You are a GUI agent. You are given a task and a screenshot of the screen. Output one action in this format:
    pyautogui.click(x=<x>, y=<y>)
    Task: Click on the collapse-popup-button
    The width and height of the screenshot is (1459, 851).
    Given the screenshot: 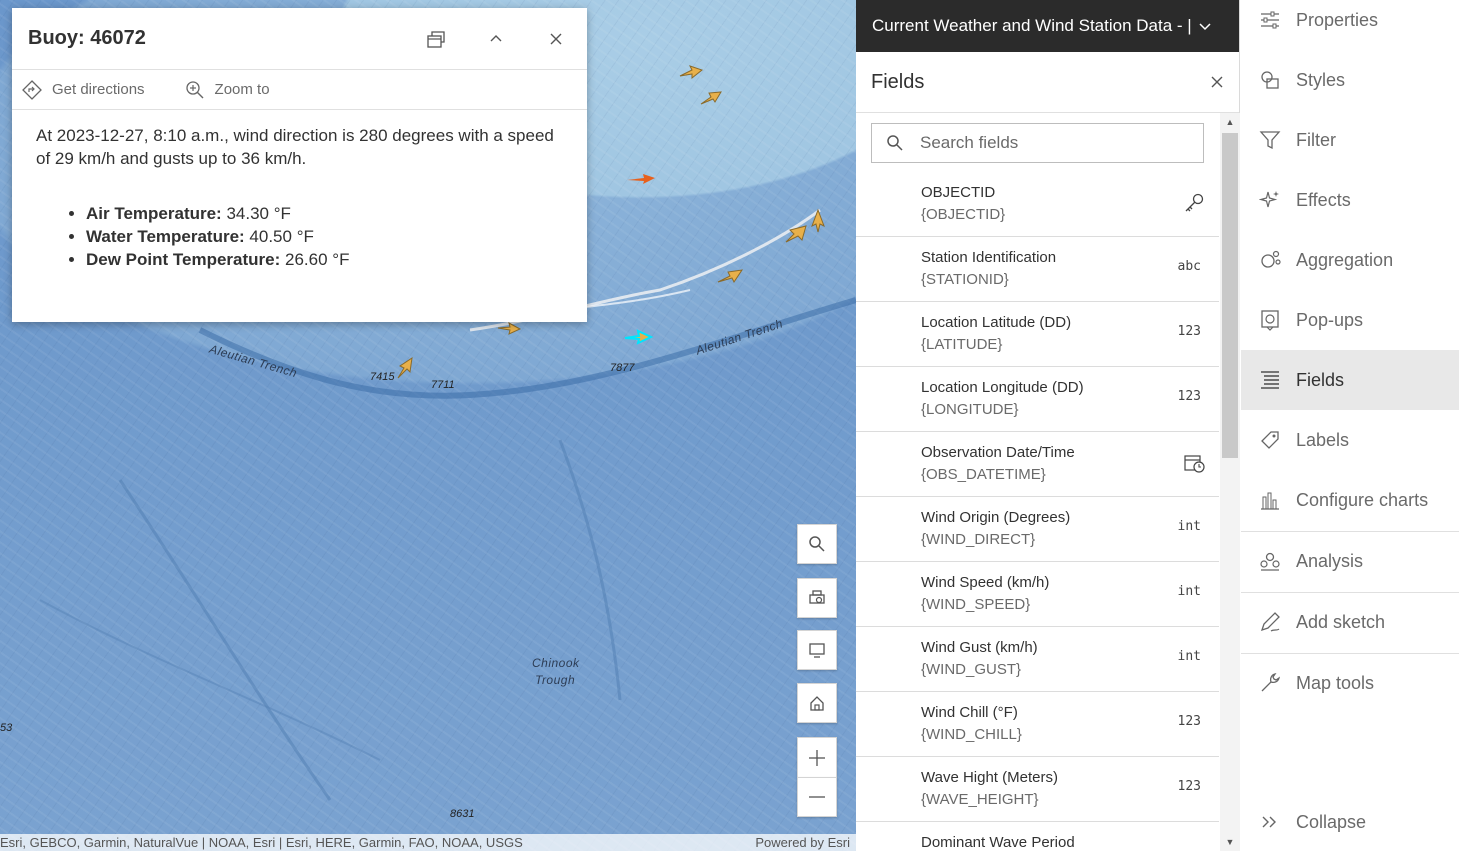 What is the action you would take?
    pyautogui.click(x=496, y=39)
    